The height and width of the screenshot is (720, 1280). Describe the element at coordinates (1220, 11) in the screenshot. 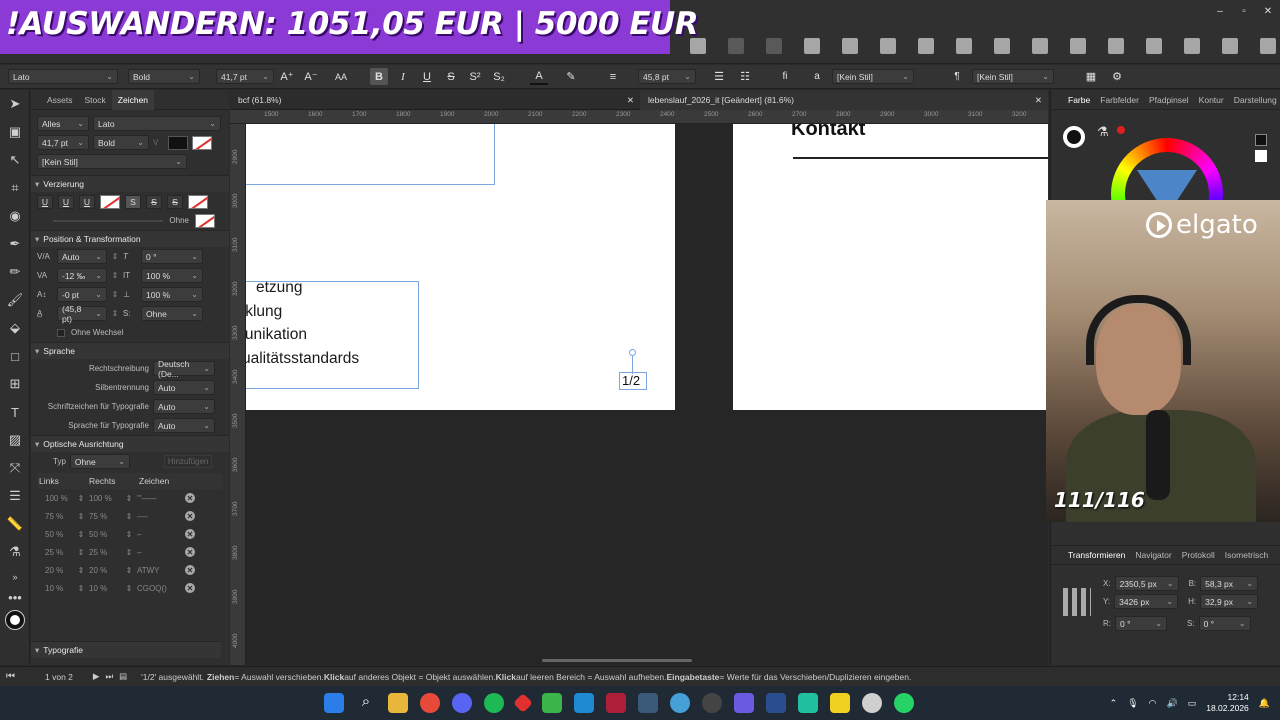

I see `minimize-button: –` at that location.